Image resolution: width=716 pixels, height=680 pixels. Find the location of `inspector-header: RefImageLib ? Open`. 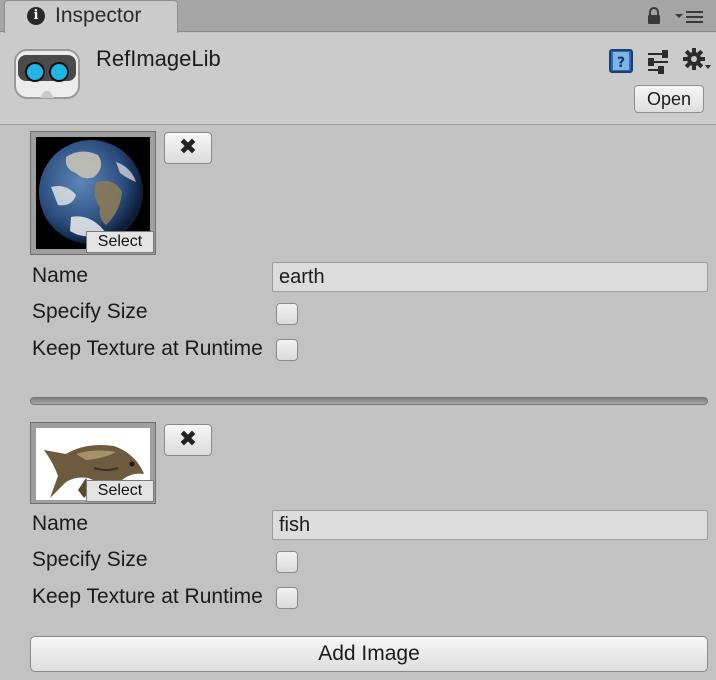

inspector-header: RefImageLib ? Open is located at coordinates (358, 79).